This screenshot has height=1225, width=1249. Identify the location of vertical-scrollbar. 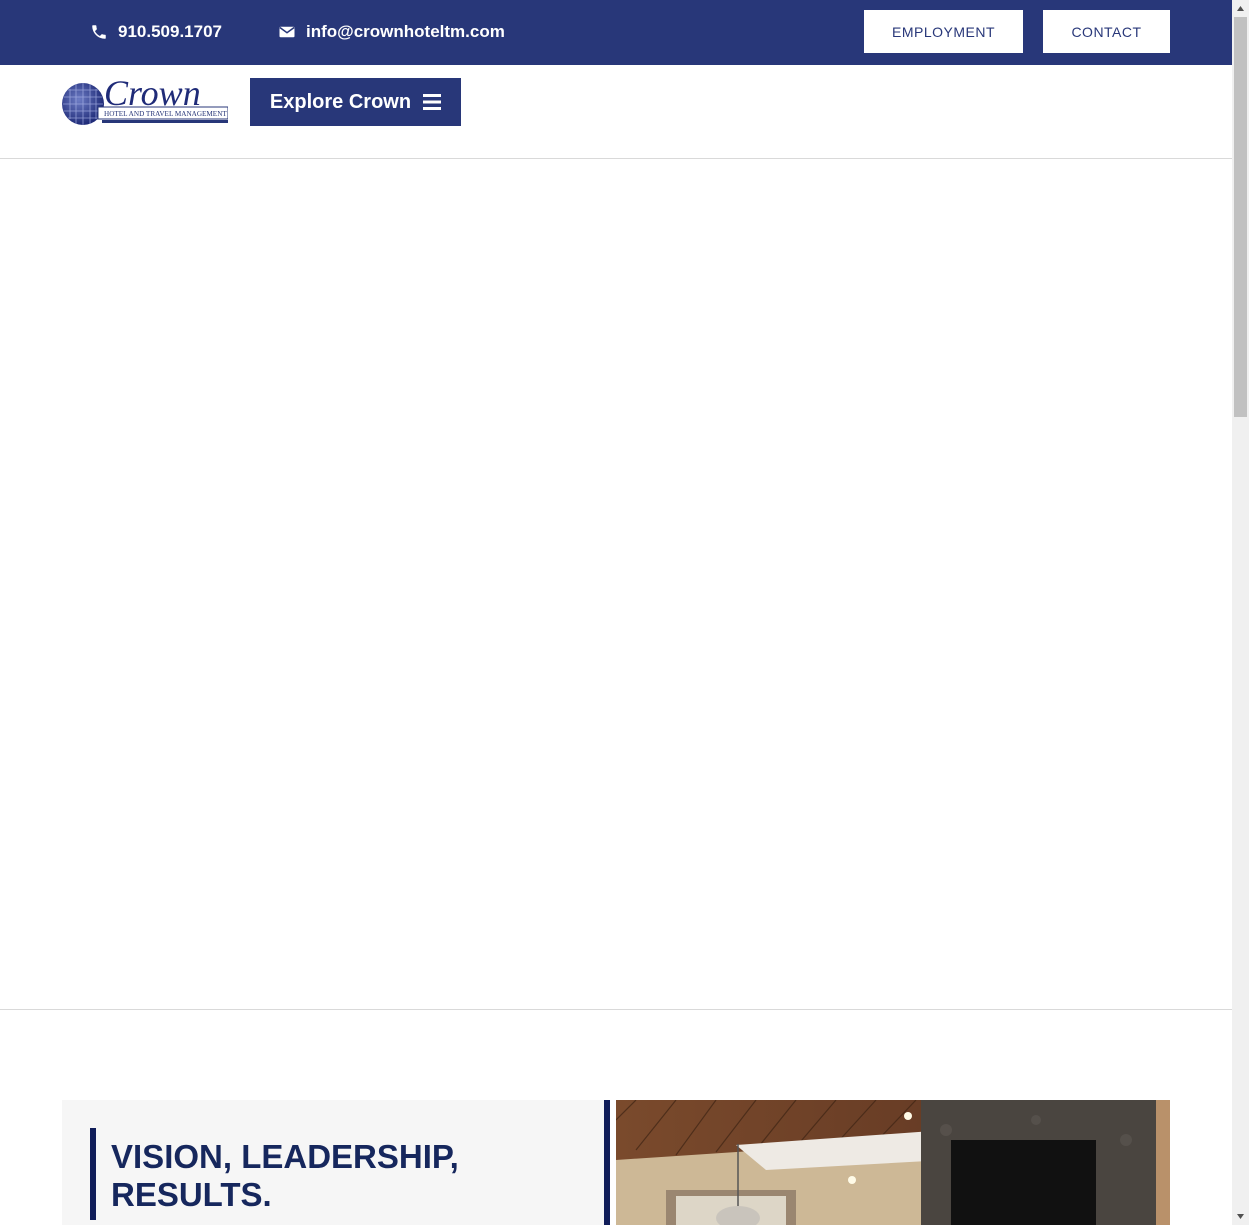
(1240, 612).